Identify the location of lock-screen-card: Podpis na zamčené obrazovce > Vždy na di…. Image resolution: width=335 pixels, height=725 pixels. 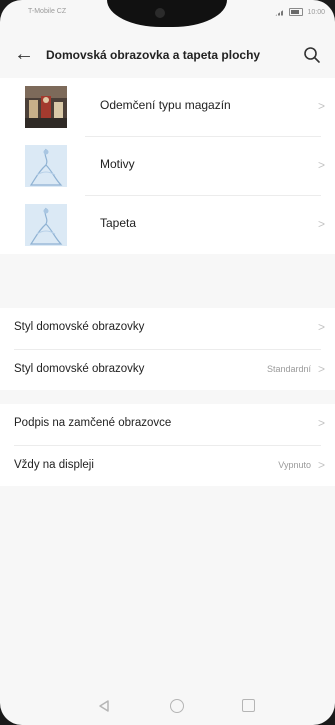
(167, 445).